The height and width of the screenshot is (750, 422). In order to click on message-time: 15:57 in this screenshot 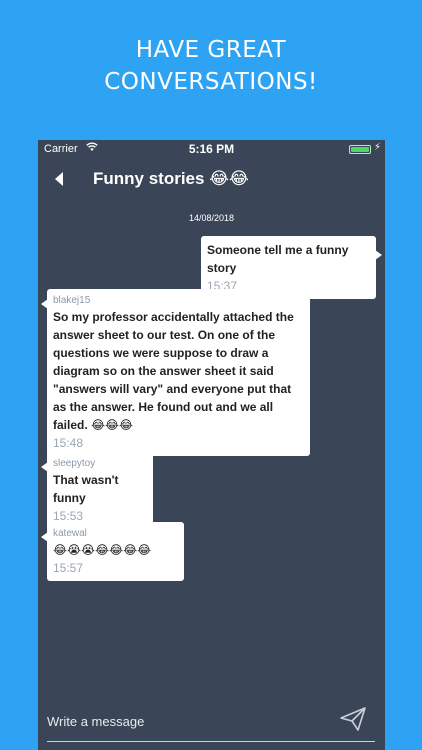, I will do `click(68, 568)`.